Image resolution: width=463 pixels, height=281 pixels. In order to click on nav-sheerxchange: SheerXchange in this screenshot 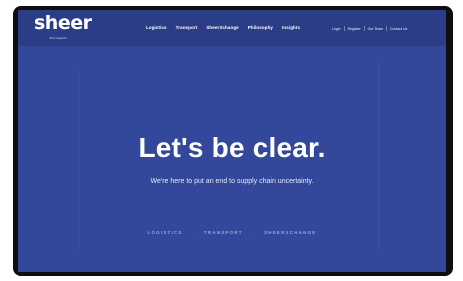, I will do `click(222, 27)`.